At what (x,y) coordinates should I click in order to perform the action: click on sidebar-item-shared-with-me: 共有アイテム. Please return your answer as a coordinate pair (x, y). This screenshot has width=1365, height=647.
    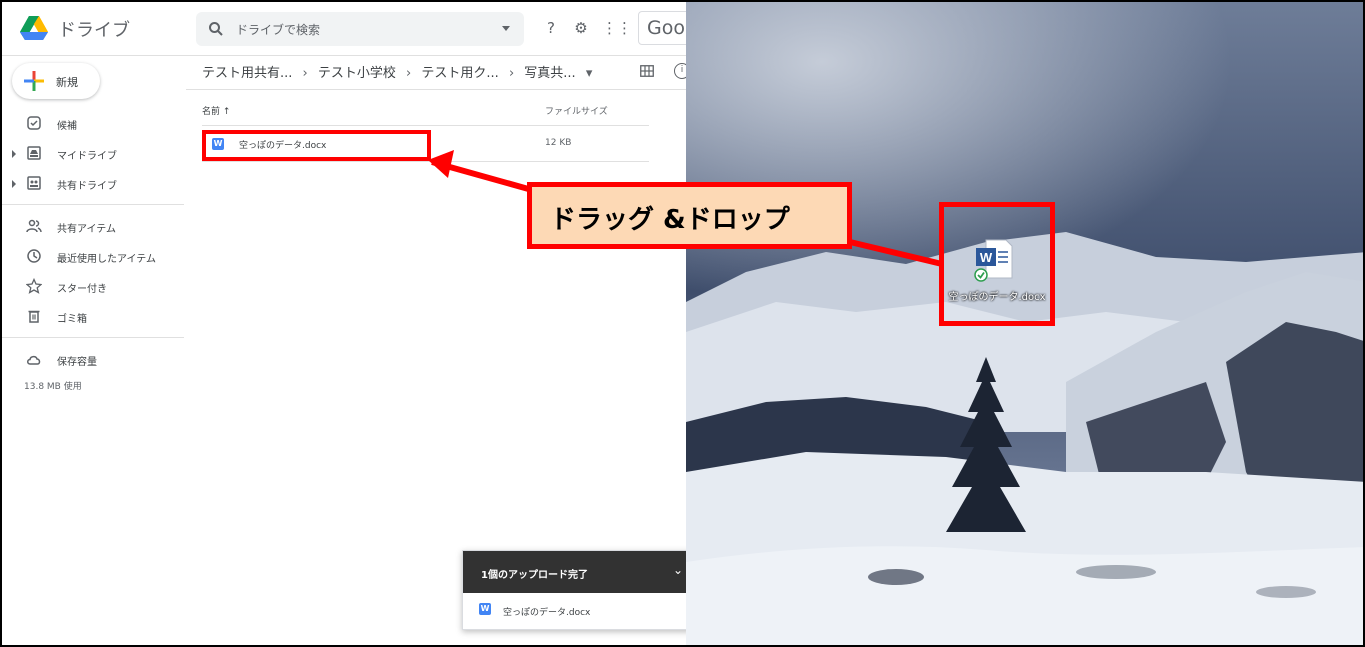
    Looking at the image, I should click on (92, 227).